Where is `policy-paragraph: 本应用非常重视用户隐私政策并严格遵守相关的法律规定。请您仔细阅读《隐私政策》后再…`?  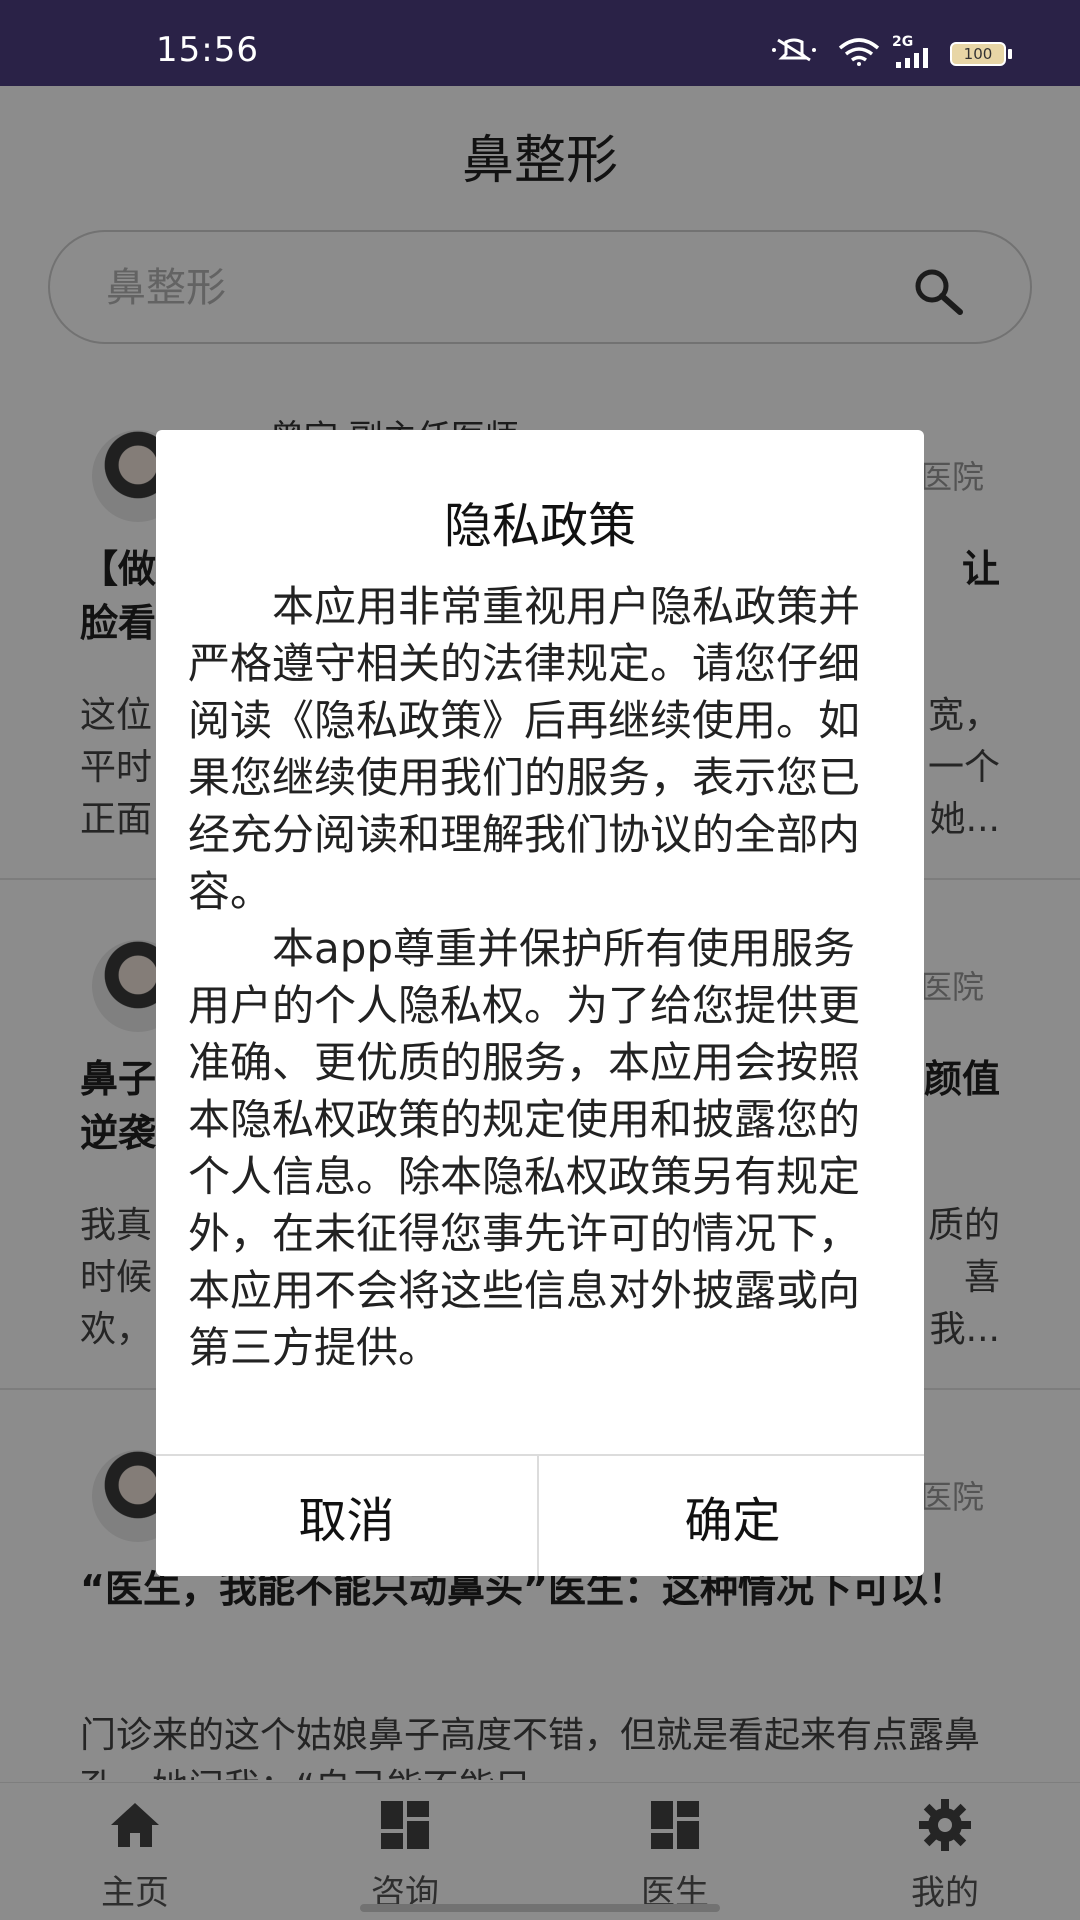
policy-paragraph: 本应用非常重视用户隐私政策并严格遵守相关的法律规定。请您仔细阅读《隐私政策》后再… is located at coordinates (524, 749).